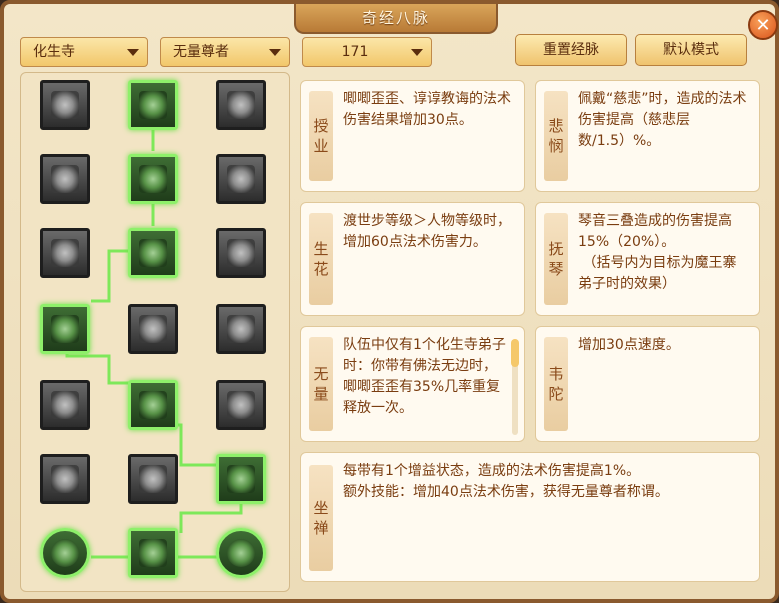 This screenshot has height=603, width=779. What do you see at coordinates (201, 52) in the screenshot?
I see `mode-select-value: 无量尊者` at bounding box center [201, 52].